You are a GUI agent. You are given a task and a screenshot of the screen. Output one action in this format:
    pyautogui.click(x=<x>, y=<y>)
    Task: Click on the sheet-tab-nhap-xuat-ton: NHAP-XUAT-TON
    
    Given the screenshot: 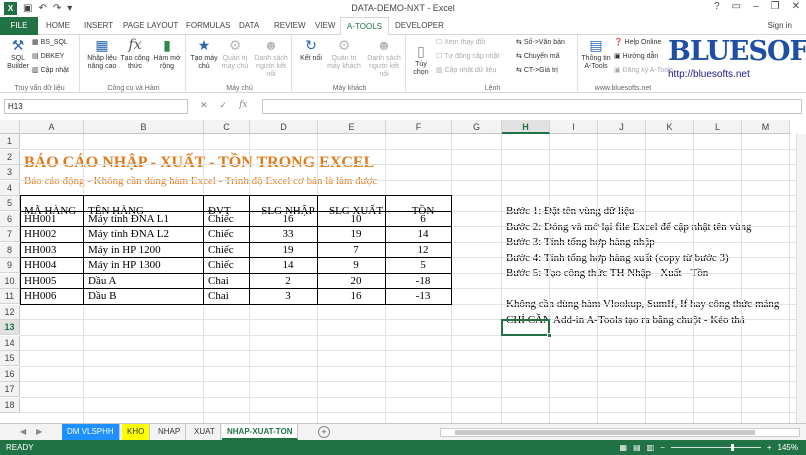 What is the action you would take?
    pyautogui.click(x=260, y=432)
    